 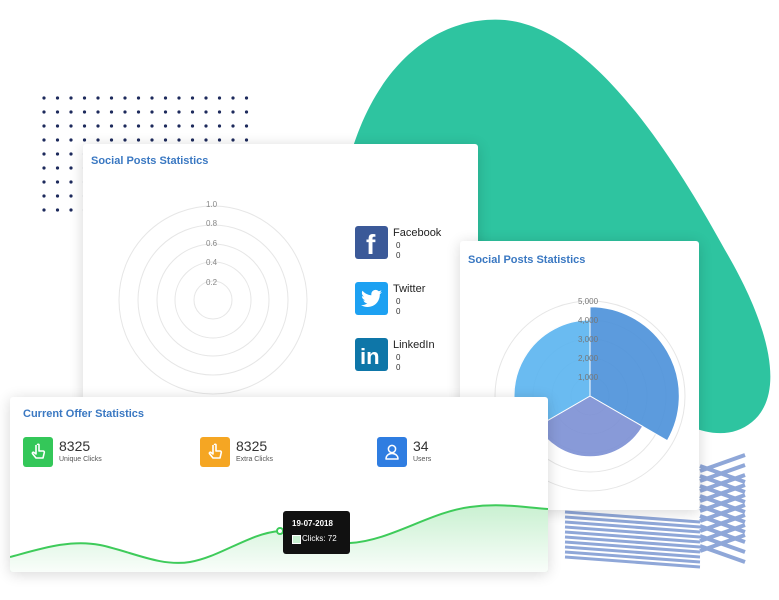 I want to click on radar-tick-3: 0.6, so click(x=212, y=243).